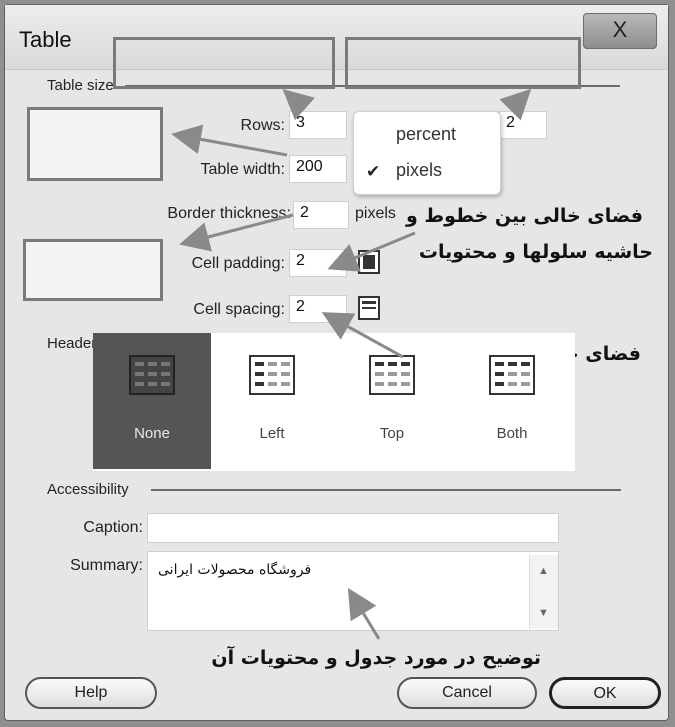 The height and width of the screenshot is (727, 675). Describe the element at coordinates (236, 232) in the screenshot. I see `arrow-border` at that location.